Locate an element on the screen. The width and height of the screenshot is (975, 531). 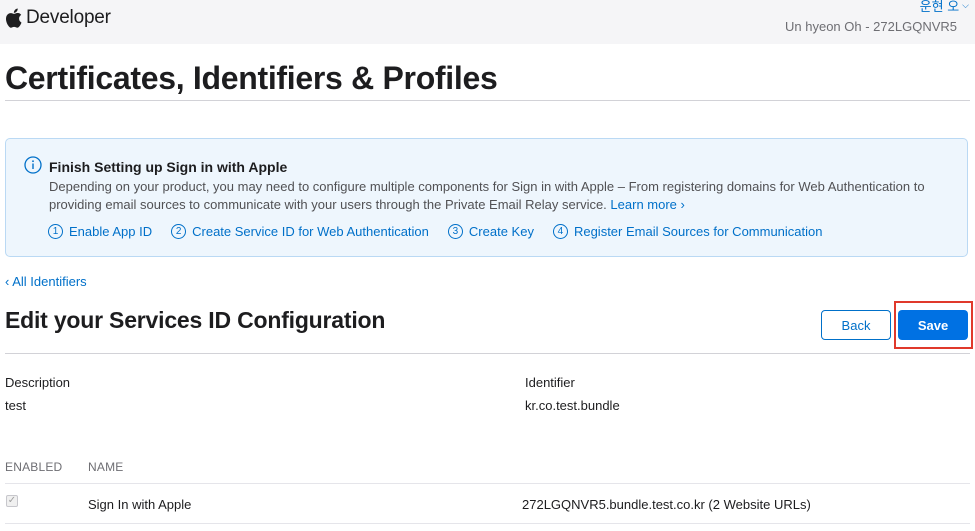
title-divider is located at coordinates (487, 100).